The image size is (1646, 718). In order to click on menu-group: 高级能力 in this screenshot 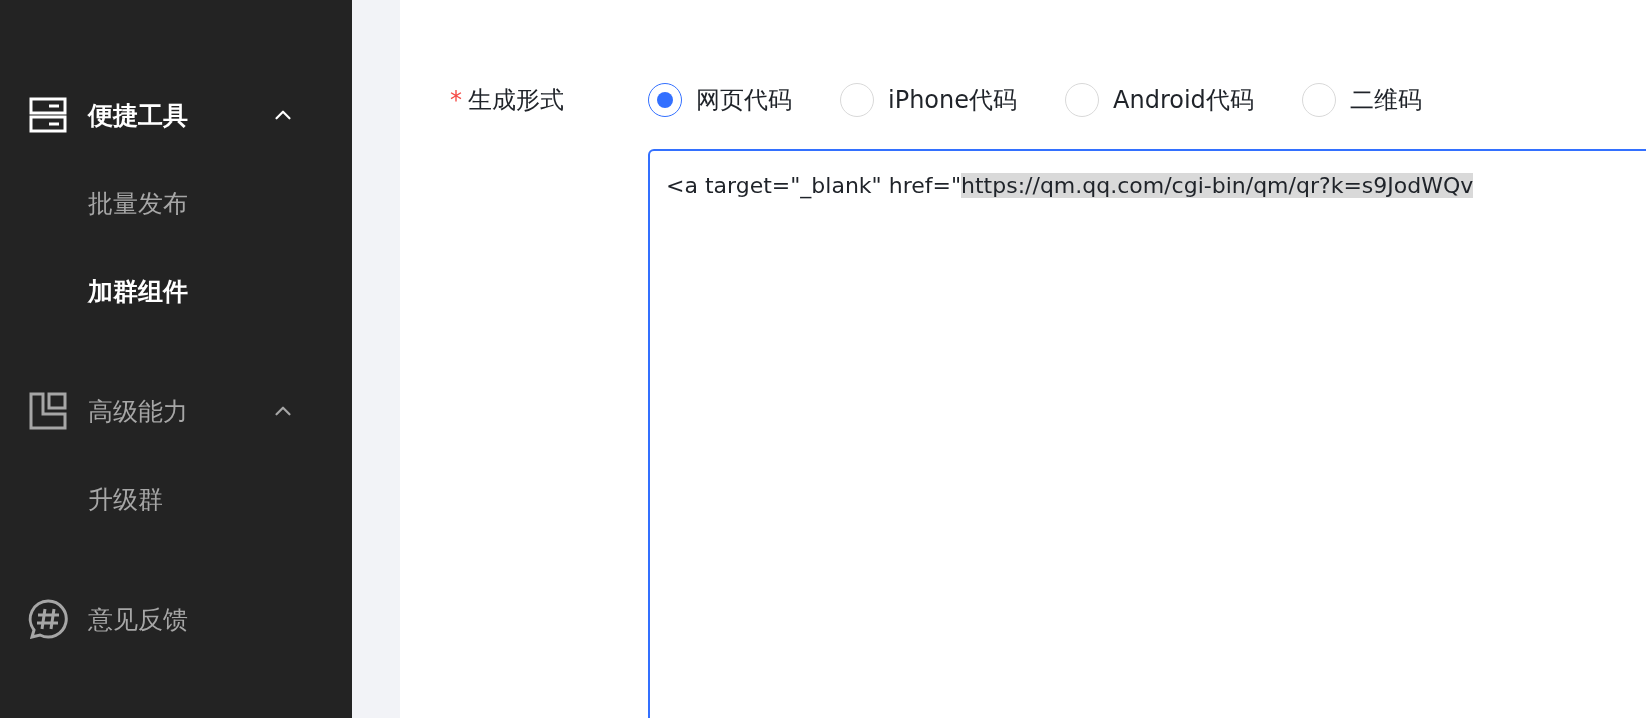, I will do `click(179, 411)`.